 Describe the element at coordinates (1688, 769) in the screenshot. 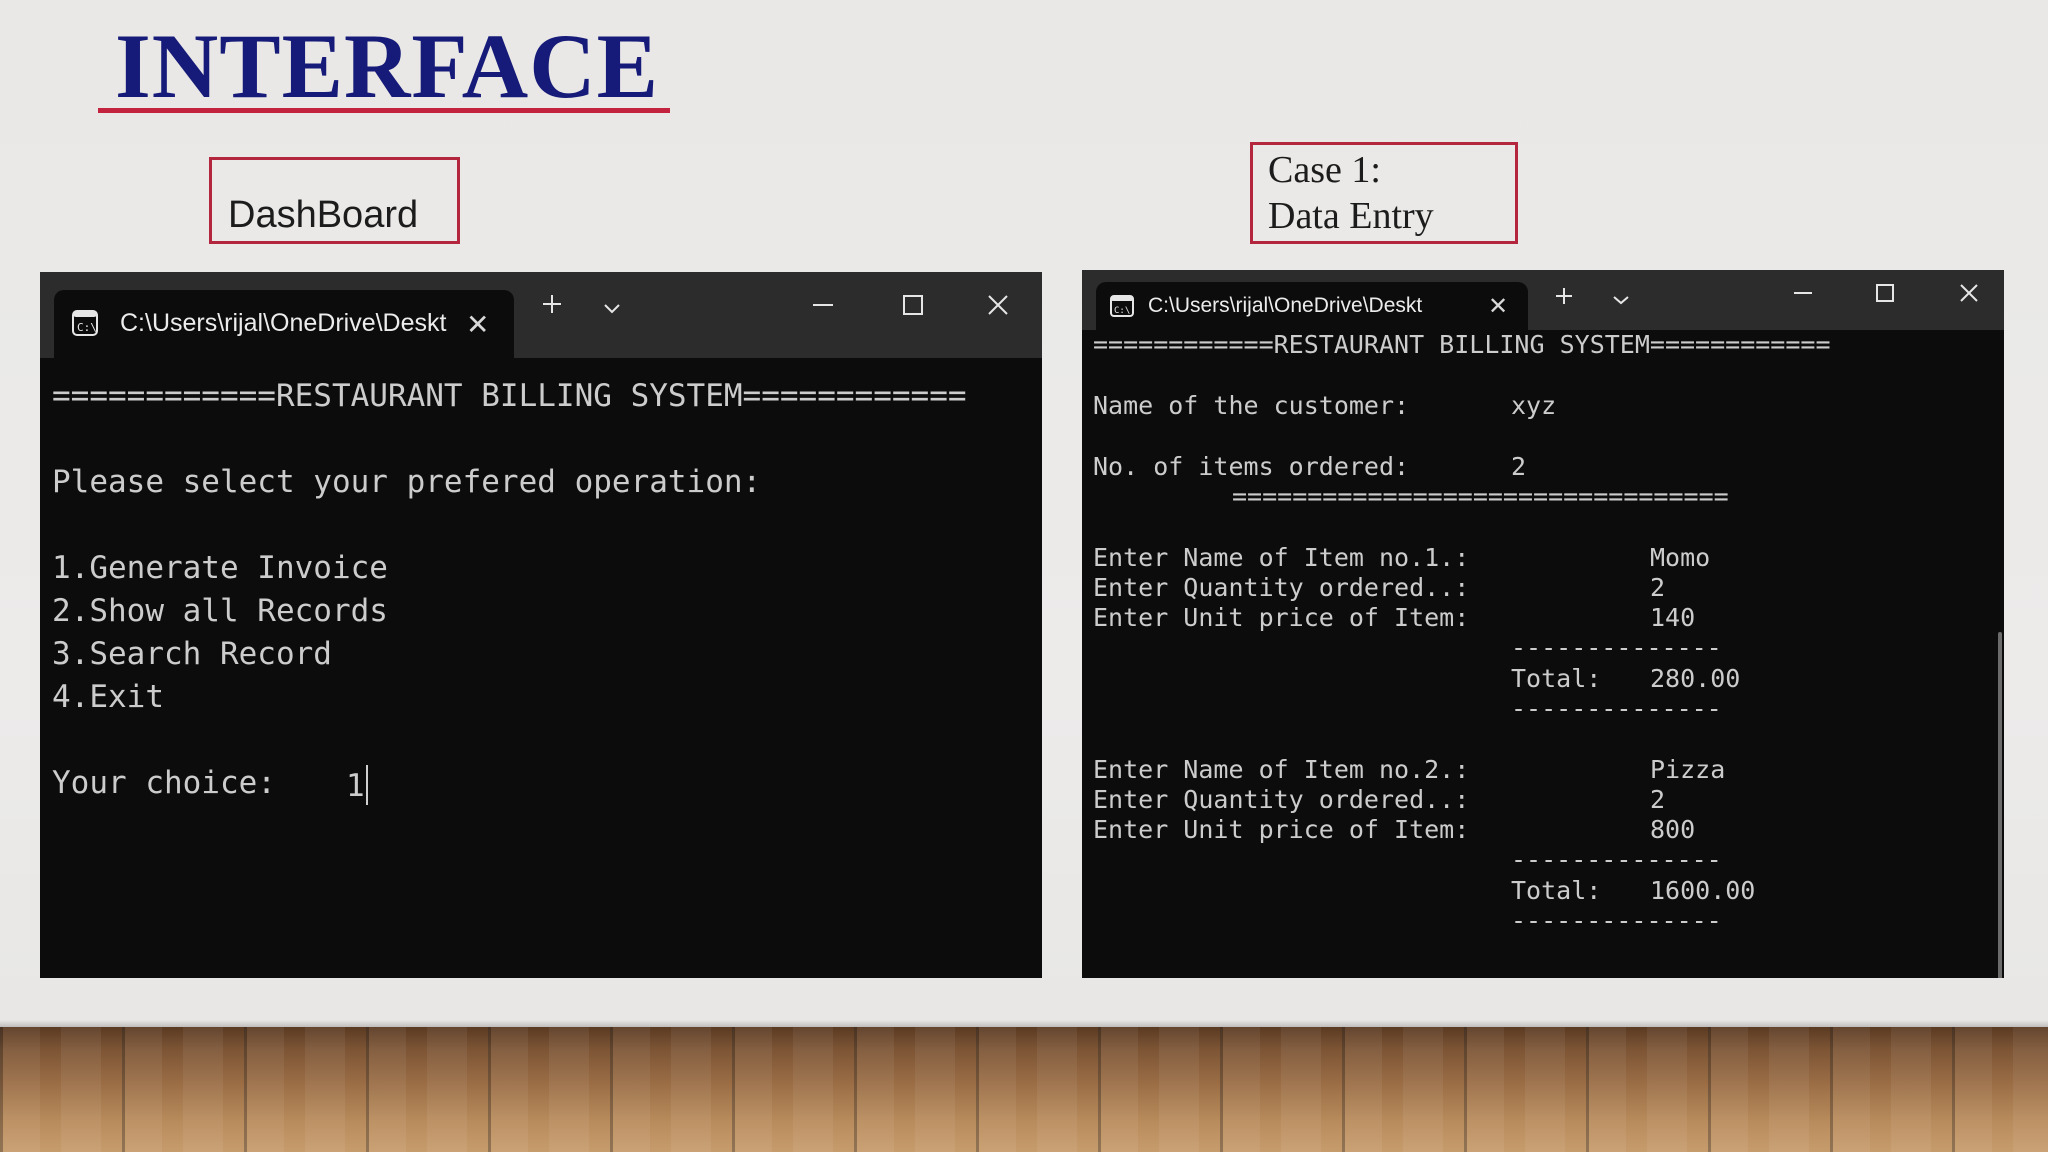

I see `item-name-value: Pizza` at that location.